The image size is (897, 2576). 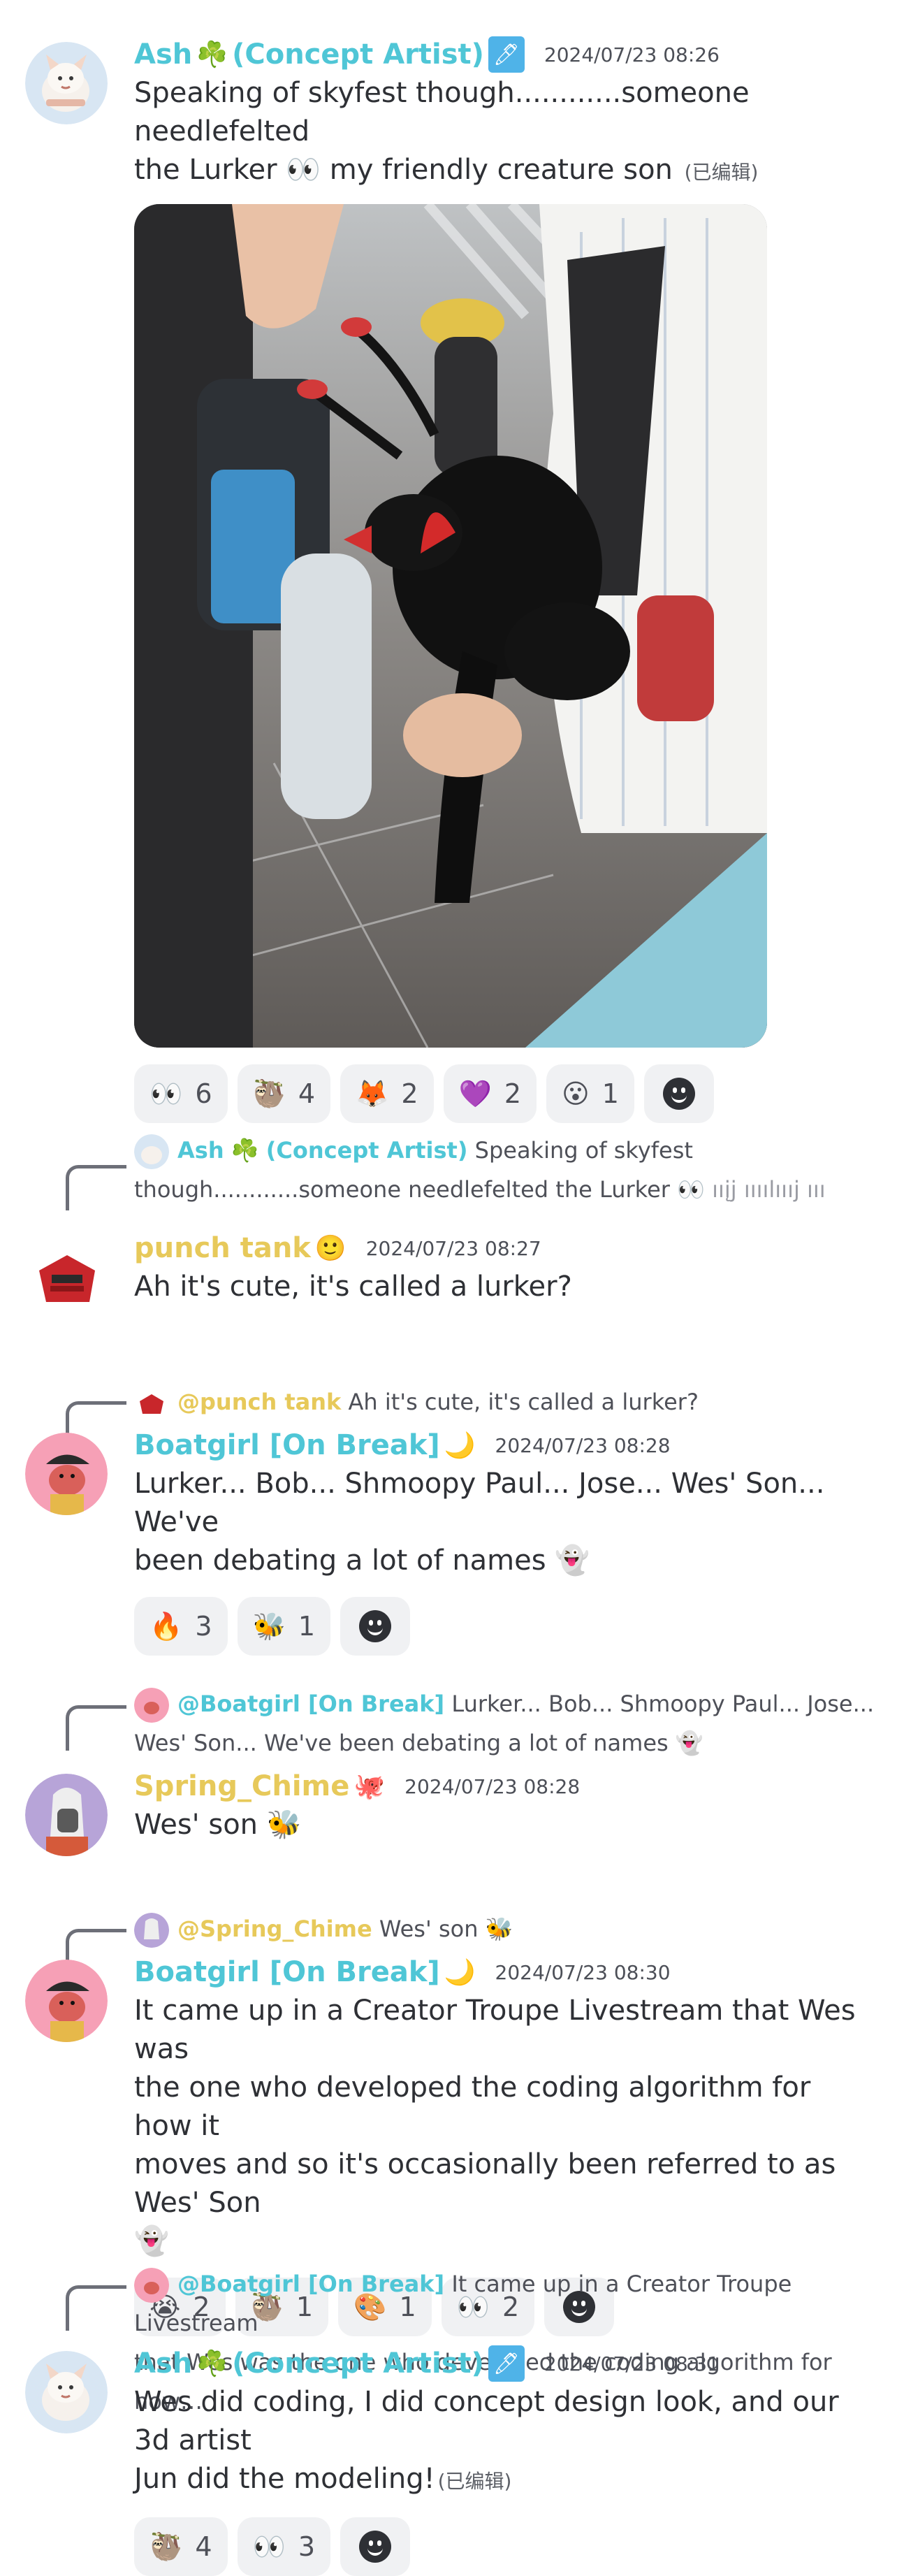 I want to click on reply-trailing-glyphs: ııįj ıııılıııj ııı, so click(x=769, y=1189).